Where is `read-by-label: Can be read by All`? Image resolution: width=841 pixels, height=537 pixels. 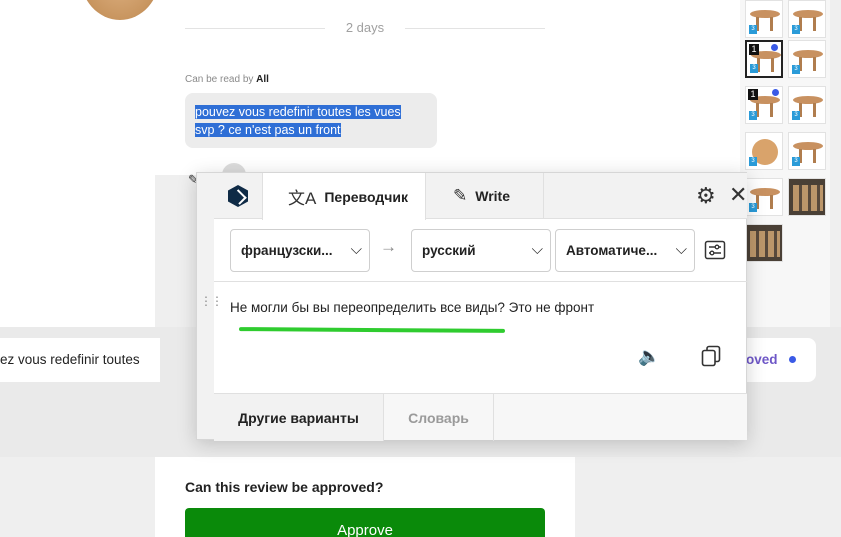
read-by-label: Can be read by All is located at coordinates (227, 79).